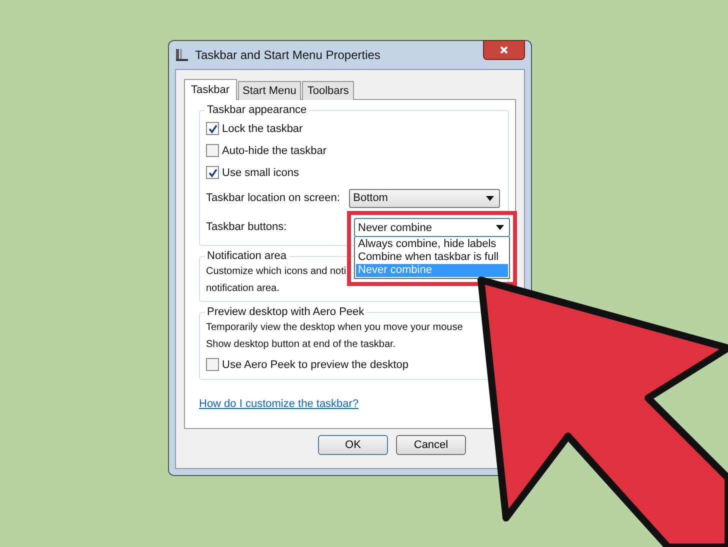 This screenshot has height=547, width=728. Describe the element at coordinates (334, 328) in the screenshot. I see `description-text: Temporarily view the desktop when you move your mouse` at that location.